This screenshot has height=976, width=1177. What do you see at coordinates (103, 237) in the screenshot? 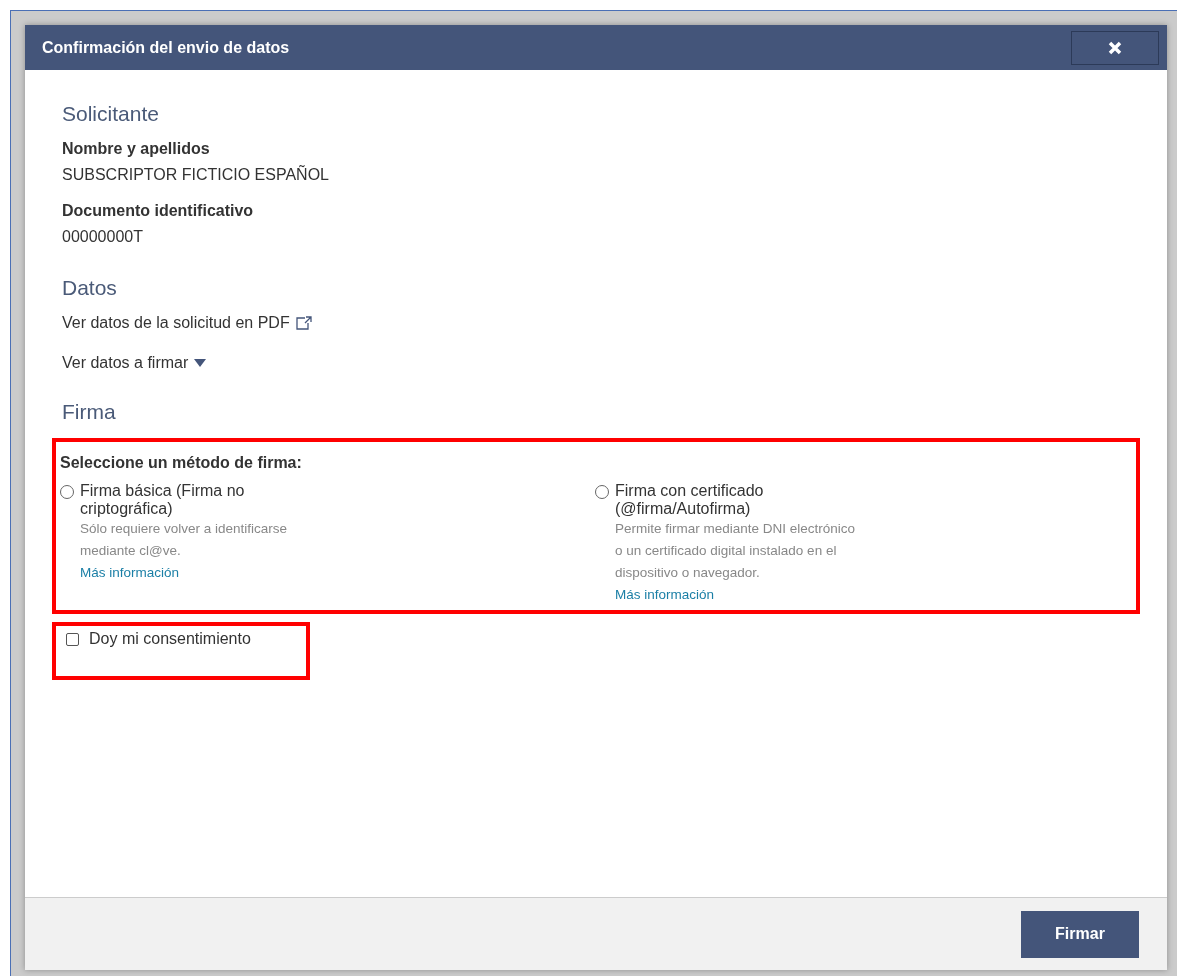
I see `field-value: 00000000T` at bounding box center [103, 237].